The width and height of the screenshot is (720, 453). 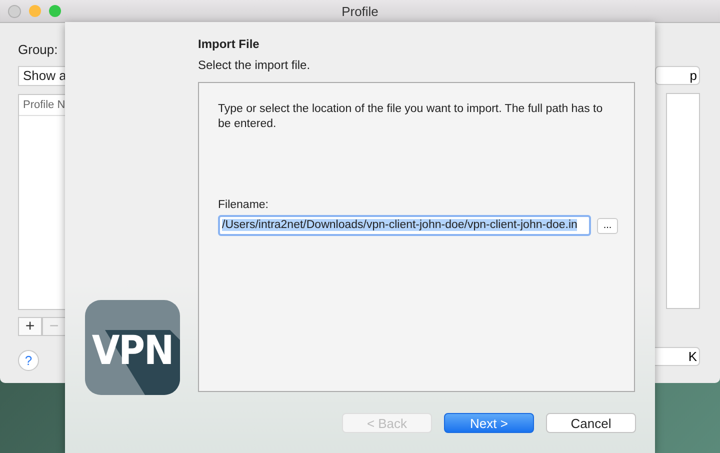 What do you see at coordinates (132, 347) in the screenshot?
I see `vpn-logo-icon: VPN` at bounding box center [132, 347].